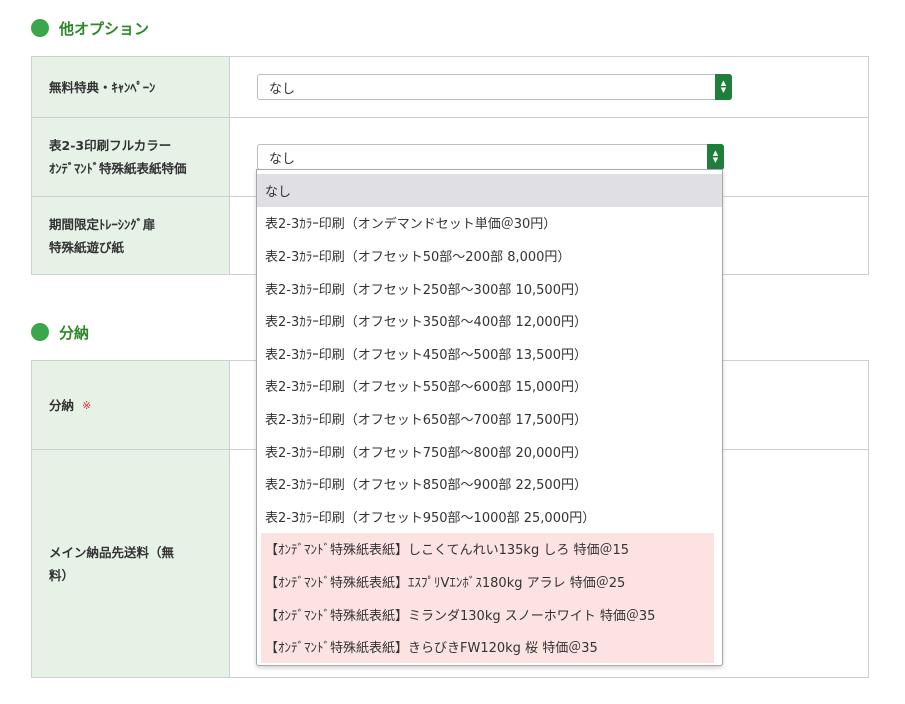 This screenshot has width=905, height=704. Describe the element at coordinates (282, 159) in the screenshot. I see `cover-color-select-value: なし` at that location.